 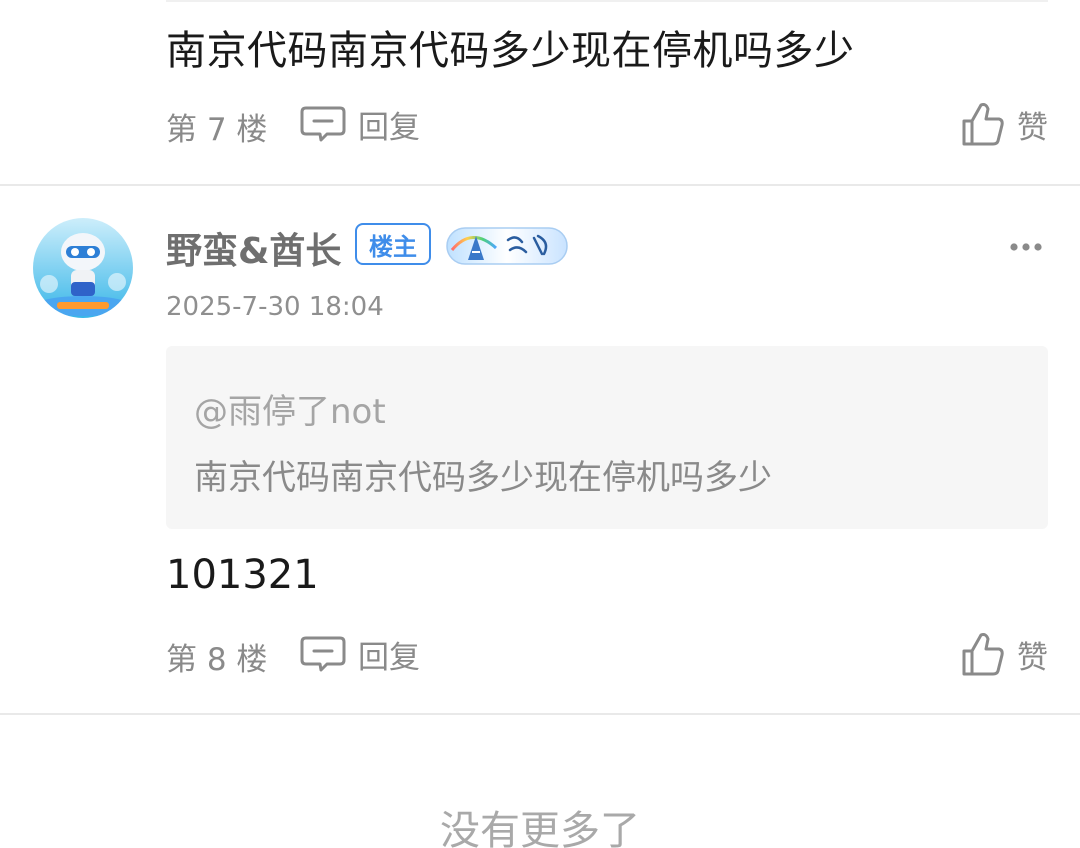 What do you see at coordinates (217, 660) in the screenshot?
I see `floor-number: 第 8 楼` at bounding box center [217, 660].